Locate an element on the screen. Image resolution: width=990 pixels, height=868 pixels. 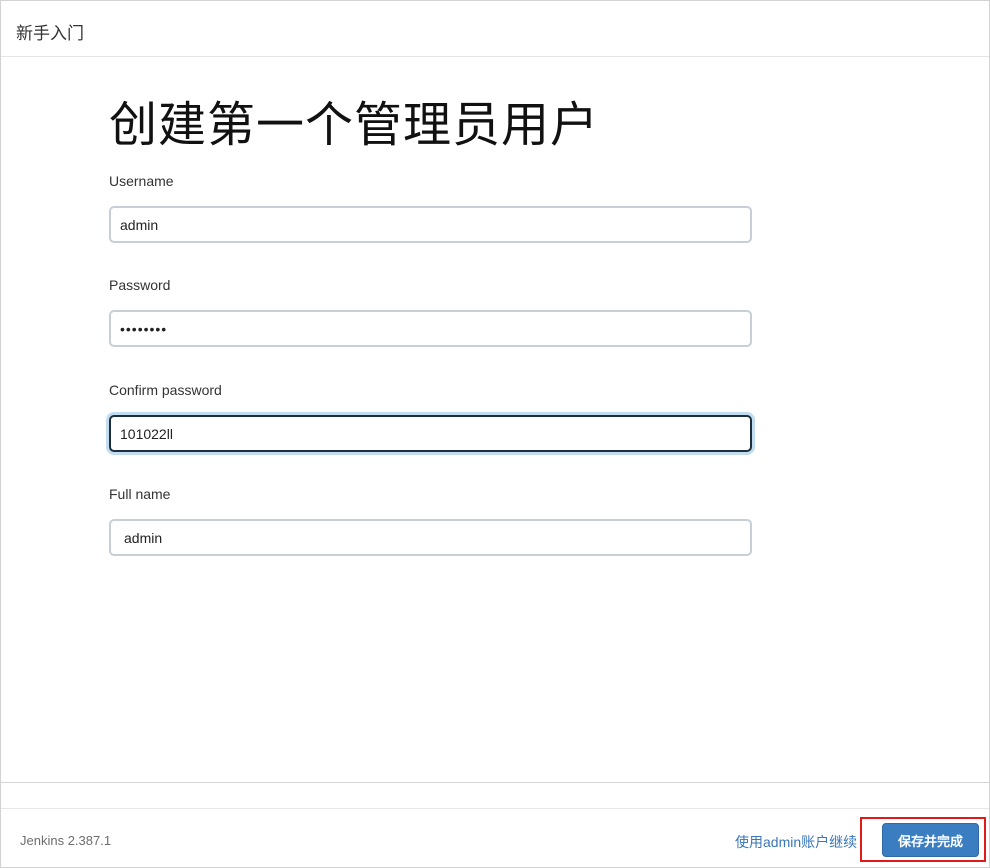
username-input is located at coordinates (430, 224).